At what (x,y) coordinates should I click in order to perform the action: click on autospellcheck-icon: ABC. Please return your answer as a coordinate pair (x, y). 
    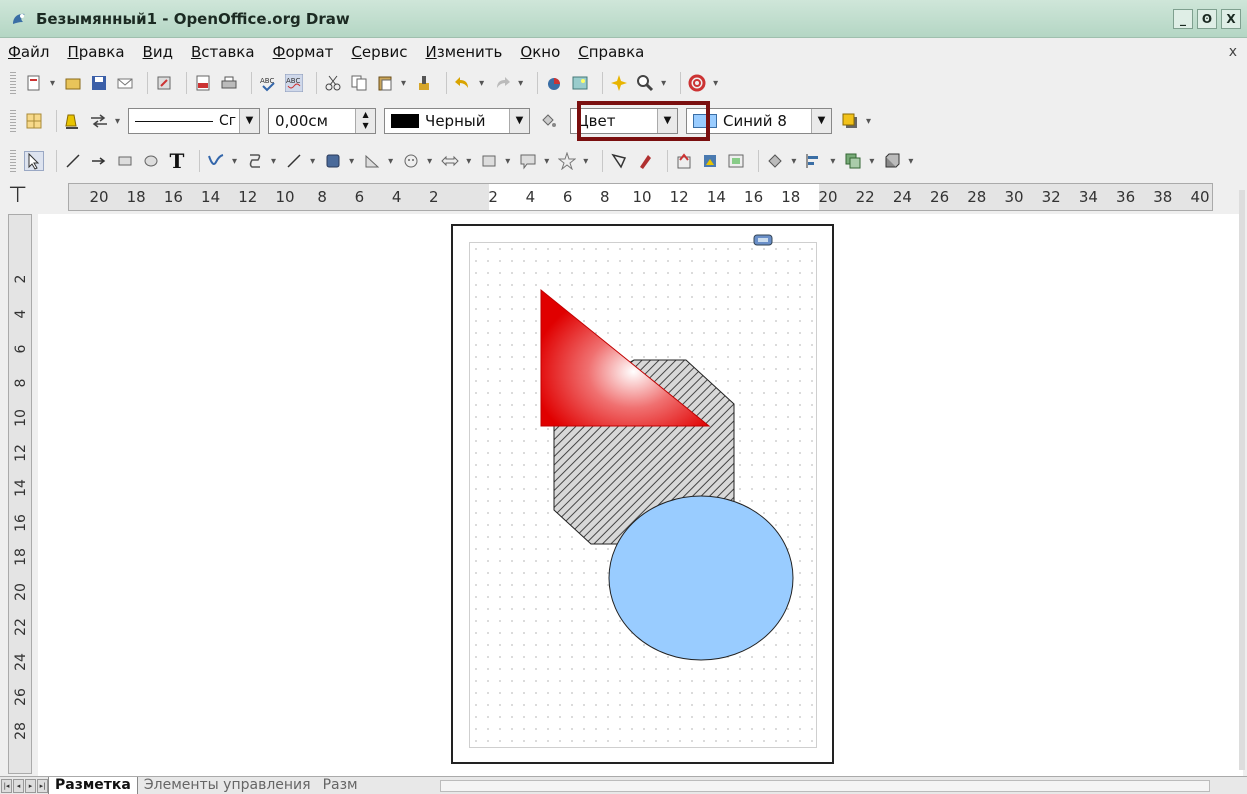
    Looking at the image, I should click on (294, 83).